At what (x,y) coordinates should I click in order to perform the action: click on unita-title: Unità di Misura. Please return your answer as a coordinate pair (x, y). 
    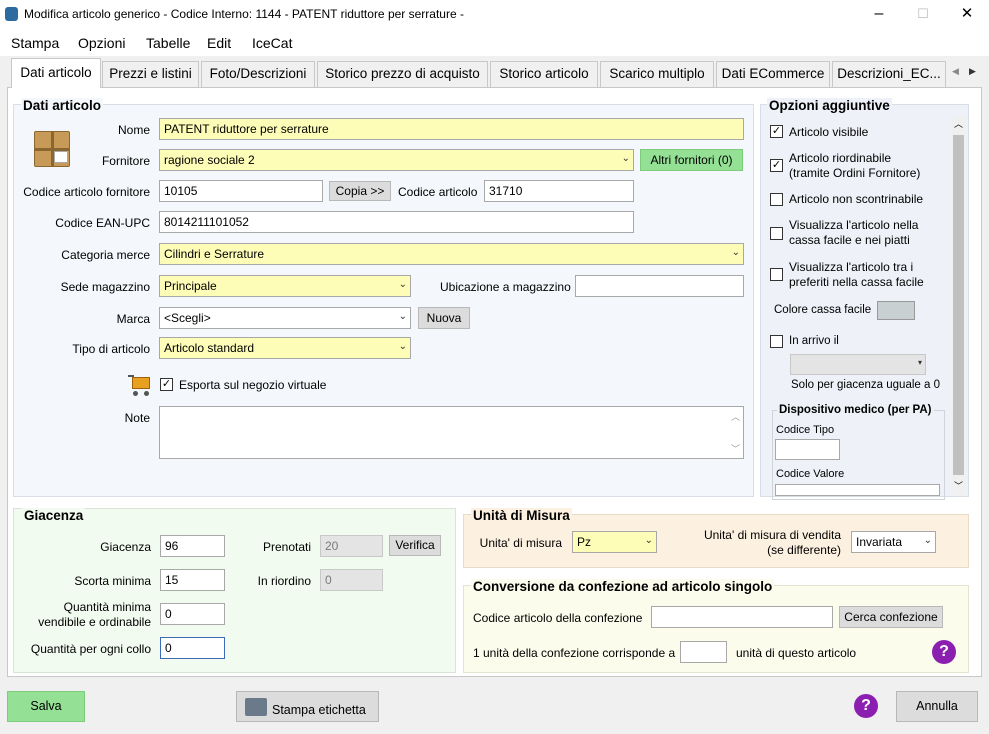
    Looking at the image, I should click on (521, 515).